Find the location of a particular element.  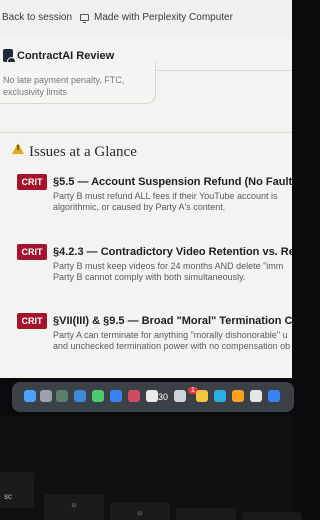

made-with-label: Made with Perplexity Computer is located at coordinates (163, 17).